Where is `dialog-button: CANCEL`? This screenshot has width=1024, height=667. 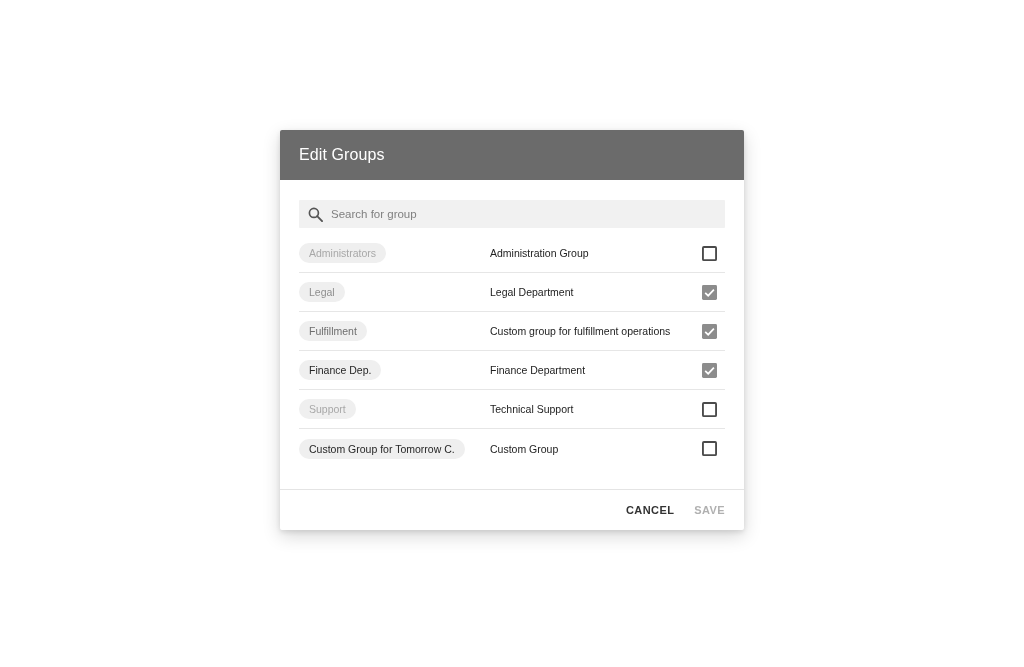
dialog-button: CANCEL is located at coordinates (650, 510).